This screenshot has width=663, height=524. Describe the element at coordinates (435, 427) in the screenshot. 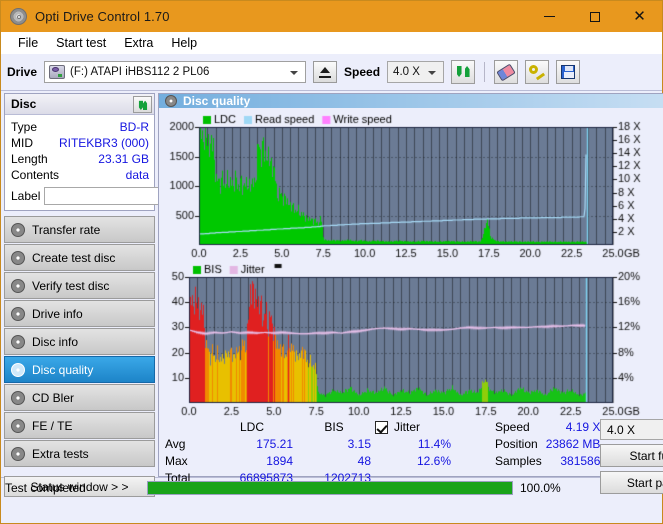

I see `jitter-toggle-row: Jitter` at that location.